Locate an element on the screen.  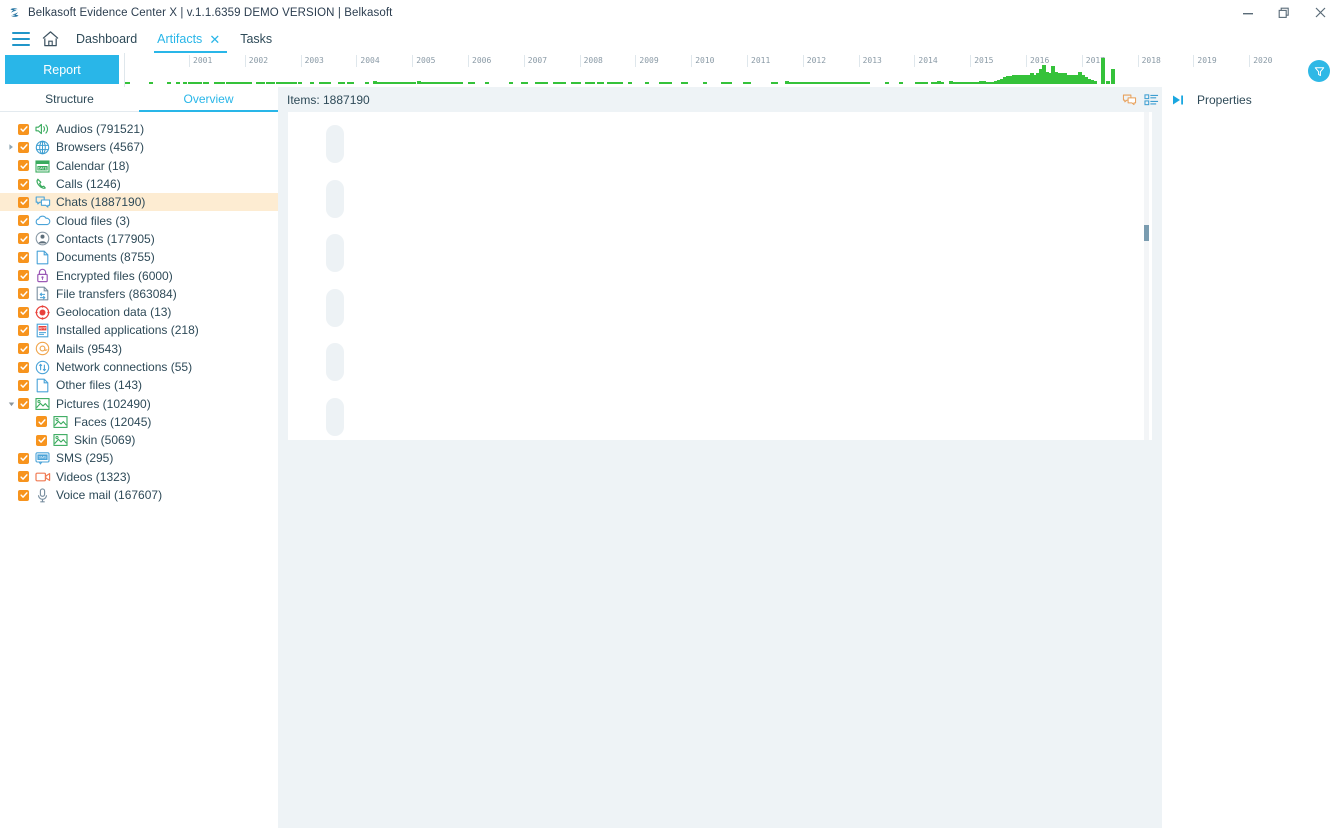
tree-item: DATE Calendar (18) is located at coordinates (139, 166).